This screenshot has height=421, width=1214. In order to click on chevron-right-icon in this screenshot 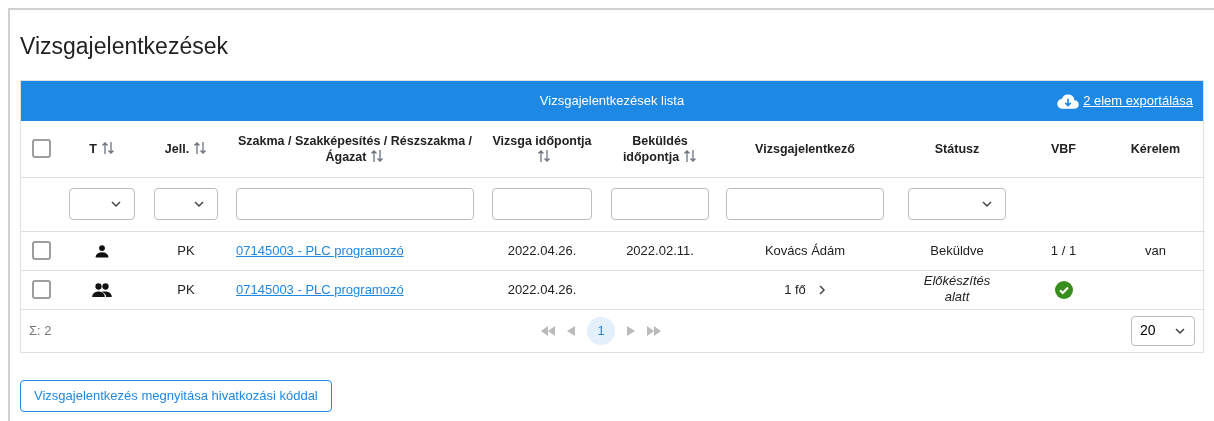, I will do `click(821, 289)`.